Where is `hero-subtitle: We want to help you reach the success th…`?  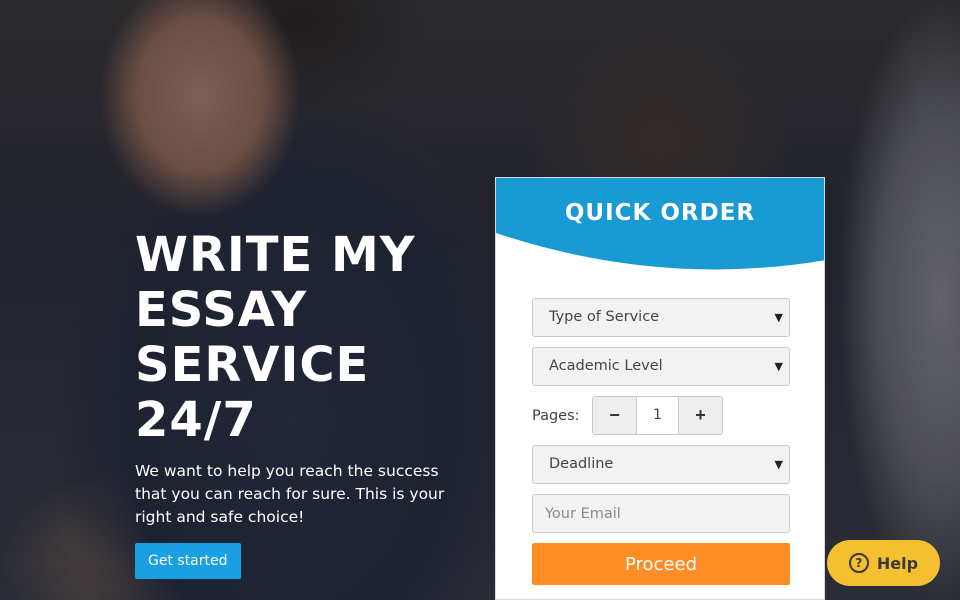
hero-subtitle: We want to help you reach the success th… is located at coordinates (290, 494).